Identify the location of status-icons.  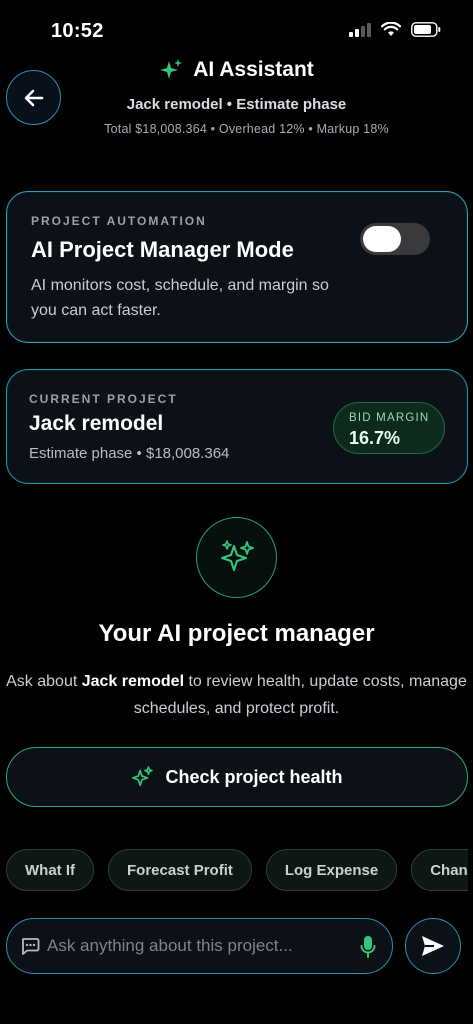
(395, 29).